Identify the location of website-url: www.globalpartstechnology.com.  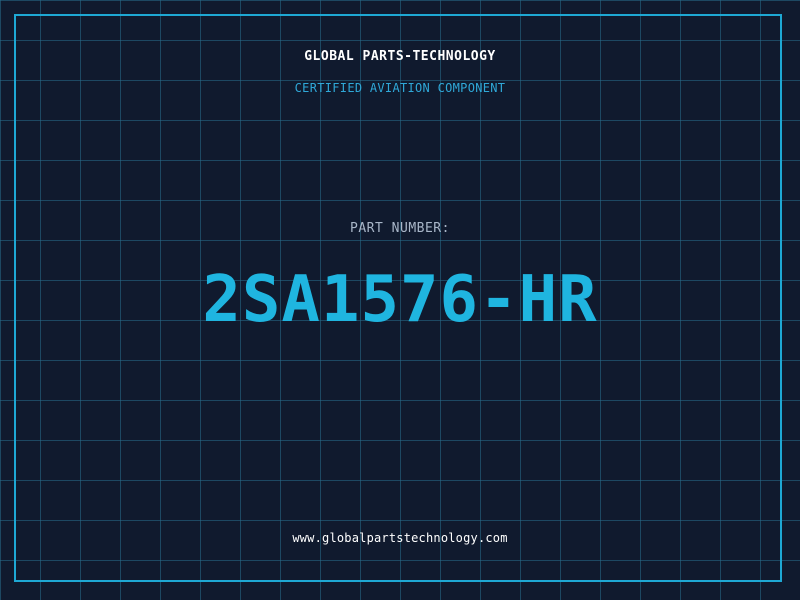
(400, 538).